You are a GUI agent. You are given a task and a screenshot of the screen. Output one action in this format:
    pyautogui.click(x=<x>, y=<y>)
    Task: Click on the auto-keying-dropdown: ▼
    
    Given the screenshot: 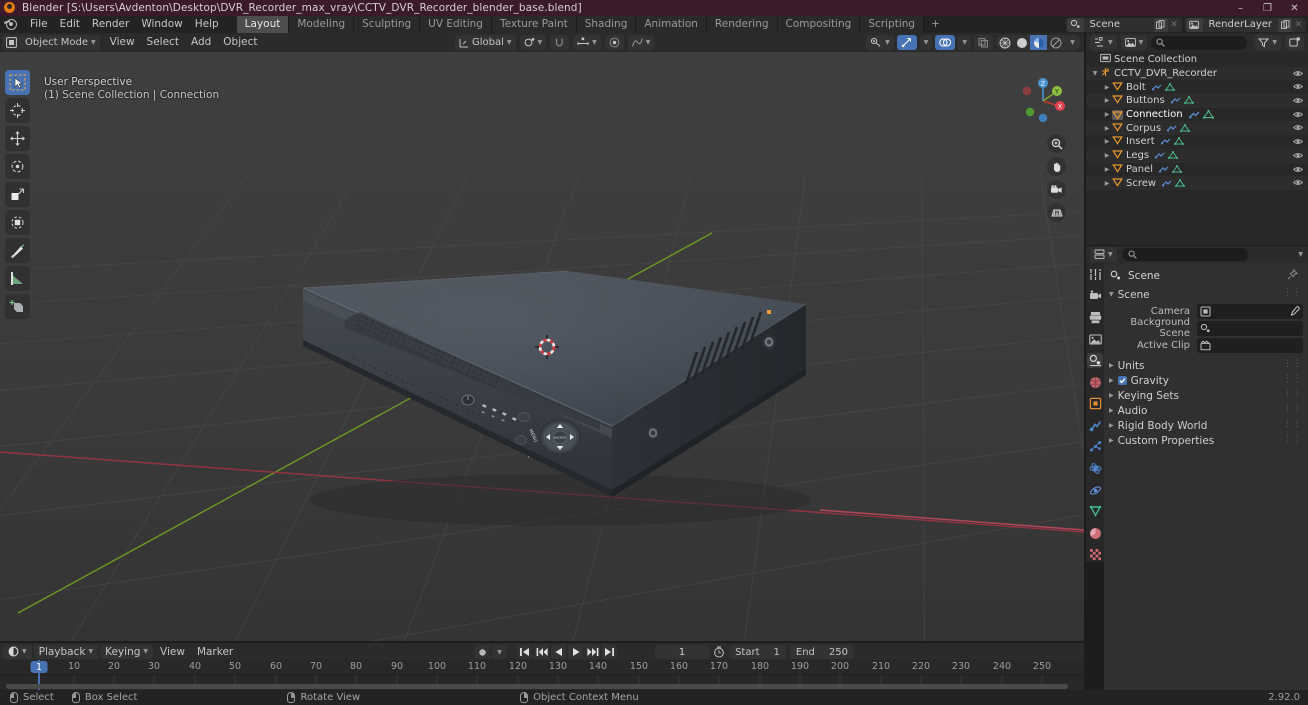 What is the action you would take?
    pyautogui.click(x=499, y=652)
    